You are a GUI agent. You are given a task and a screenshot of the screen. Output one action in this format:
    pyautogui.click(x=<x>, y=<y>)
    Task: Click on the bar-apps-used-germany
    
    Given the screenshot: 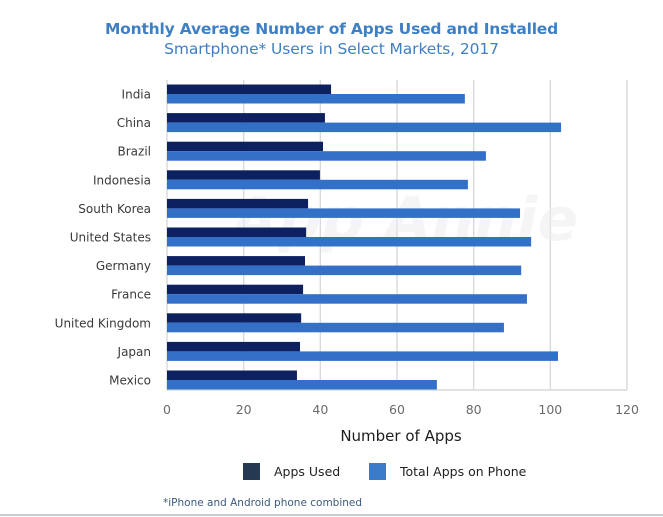 What is the action you would take?
    pyautogui.click(x=236, y=261)
    